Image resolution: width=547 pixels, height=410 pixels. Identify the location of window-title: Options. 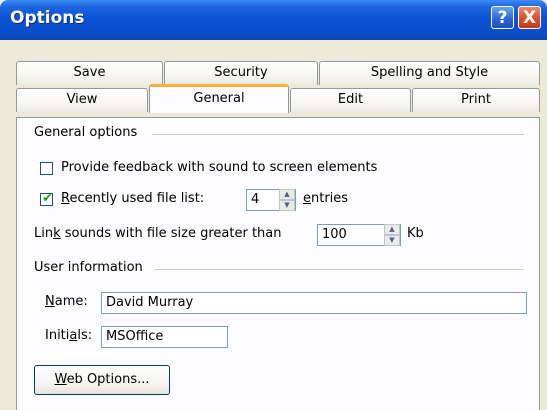
(47, 18).